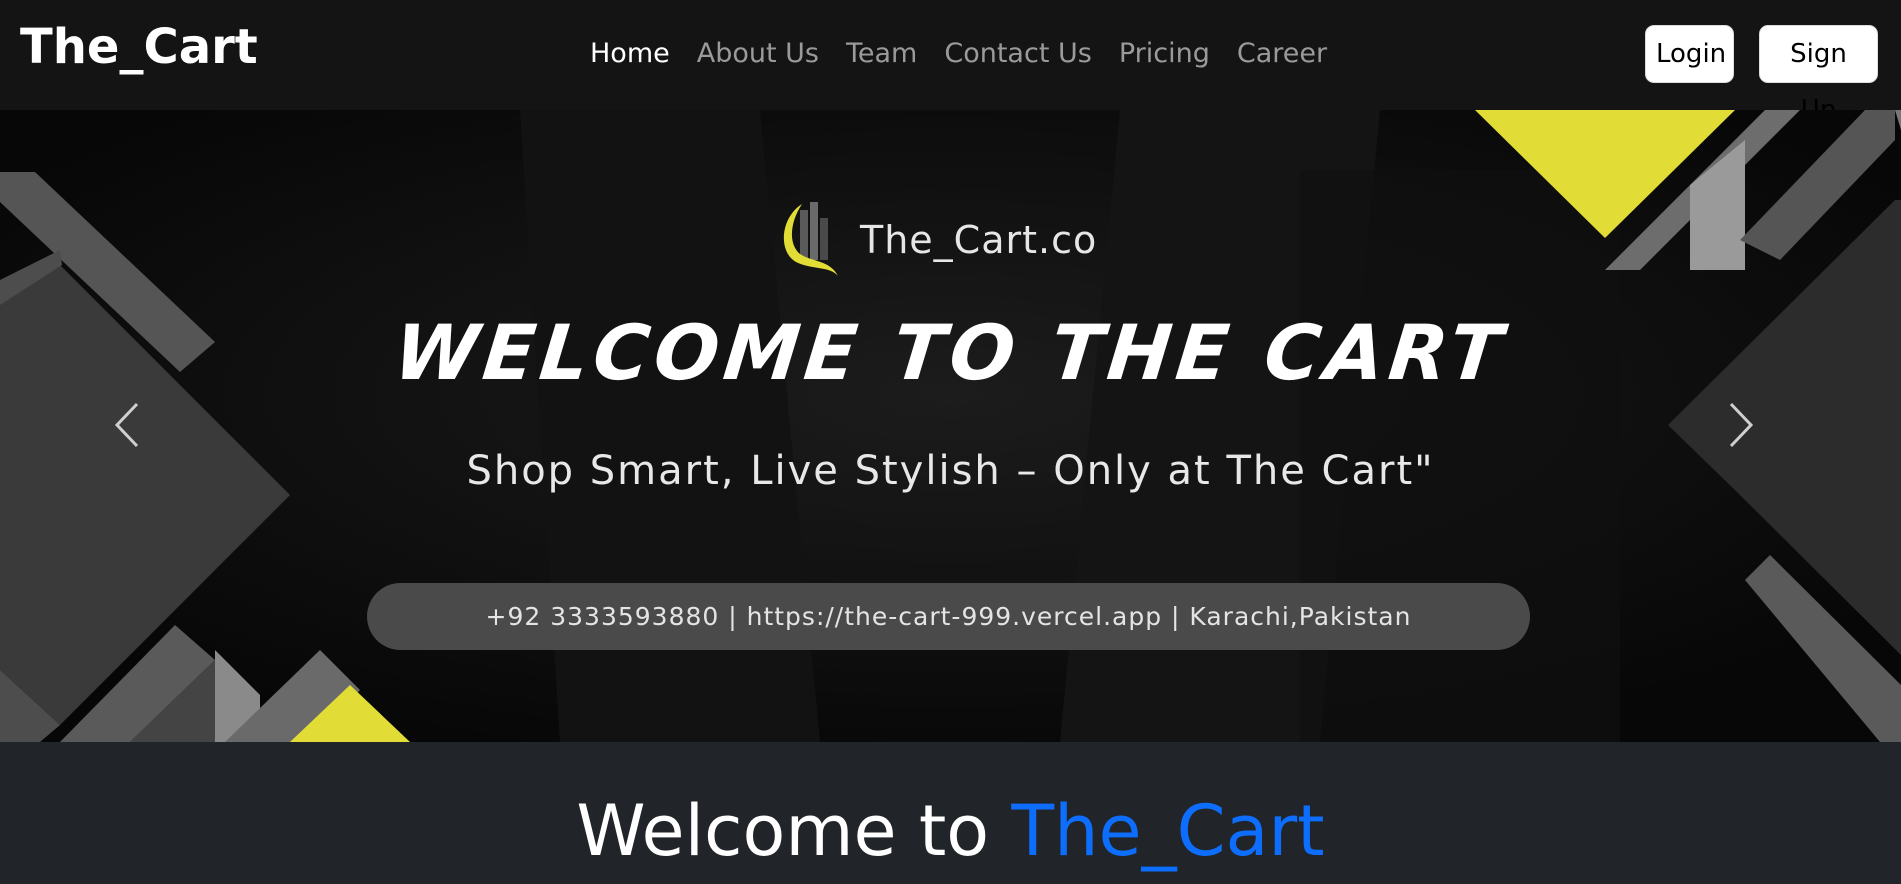 The width and height of the screenshot is (1901, 884). I want to click on carousel-next-button, so click(1755, 435).